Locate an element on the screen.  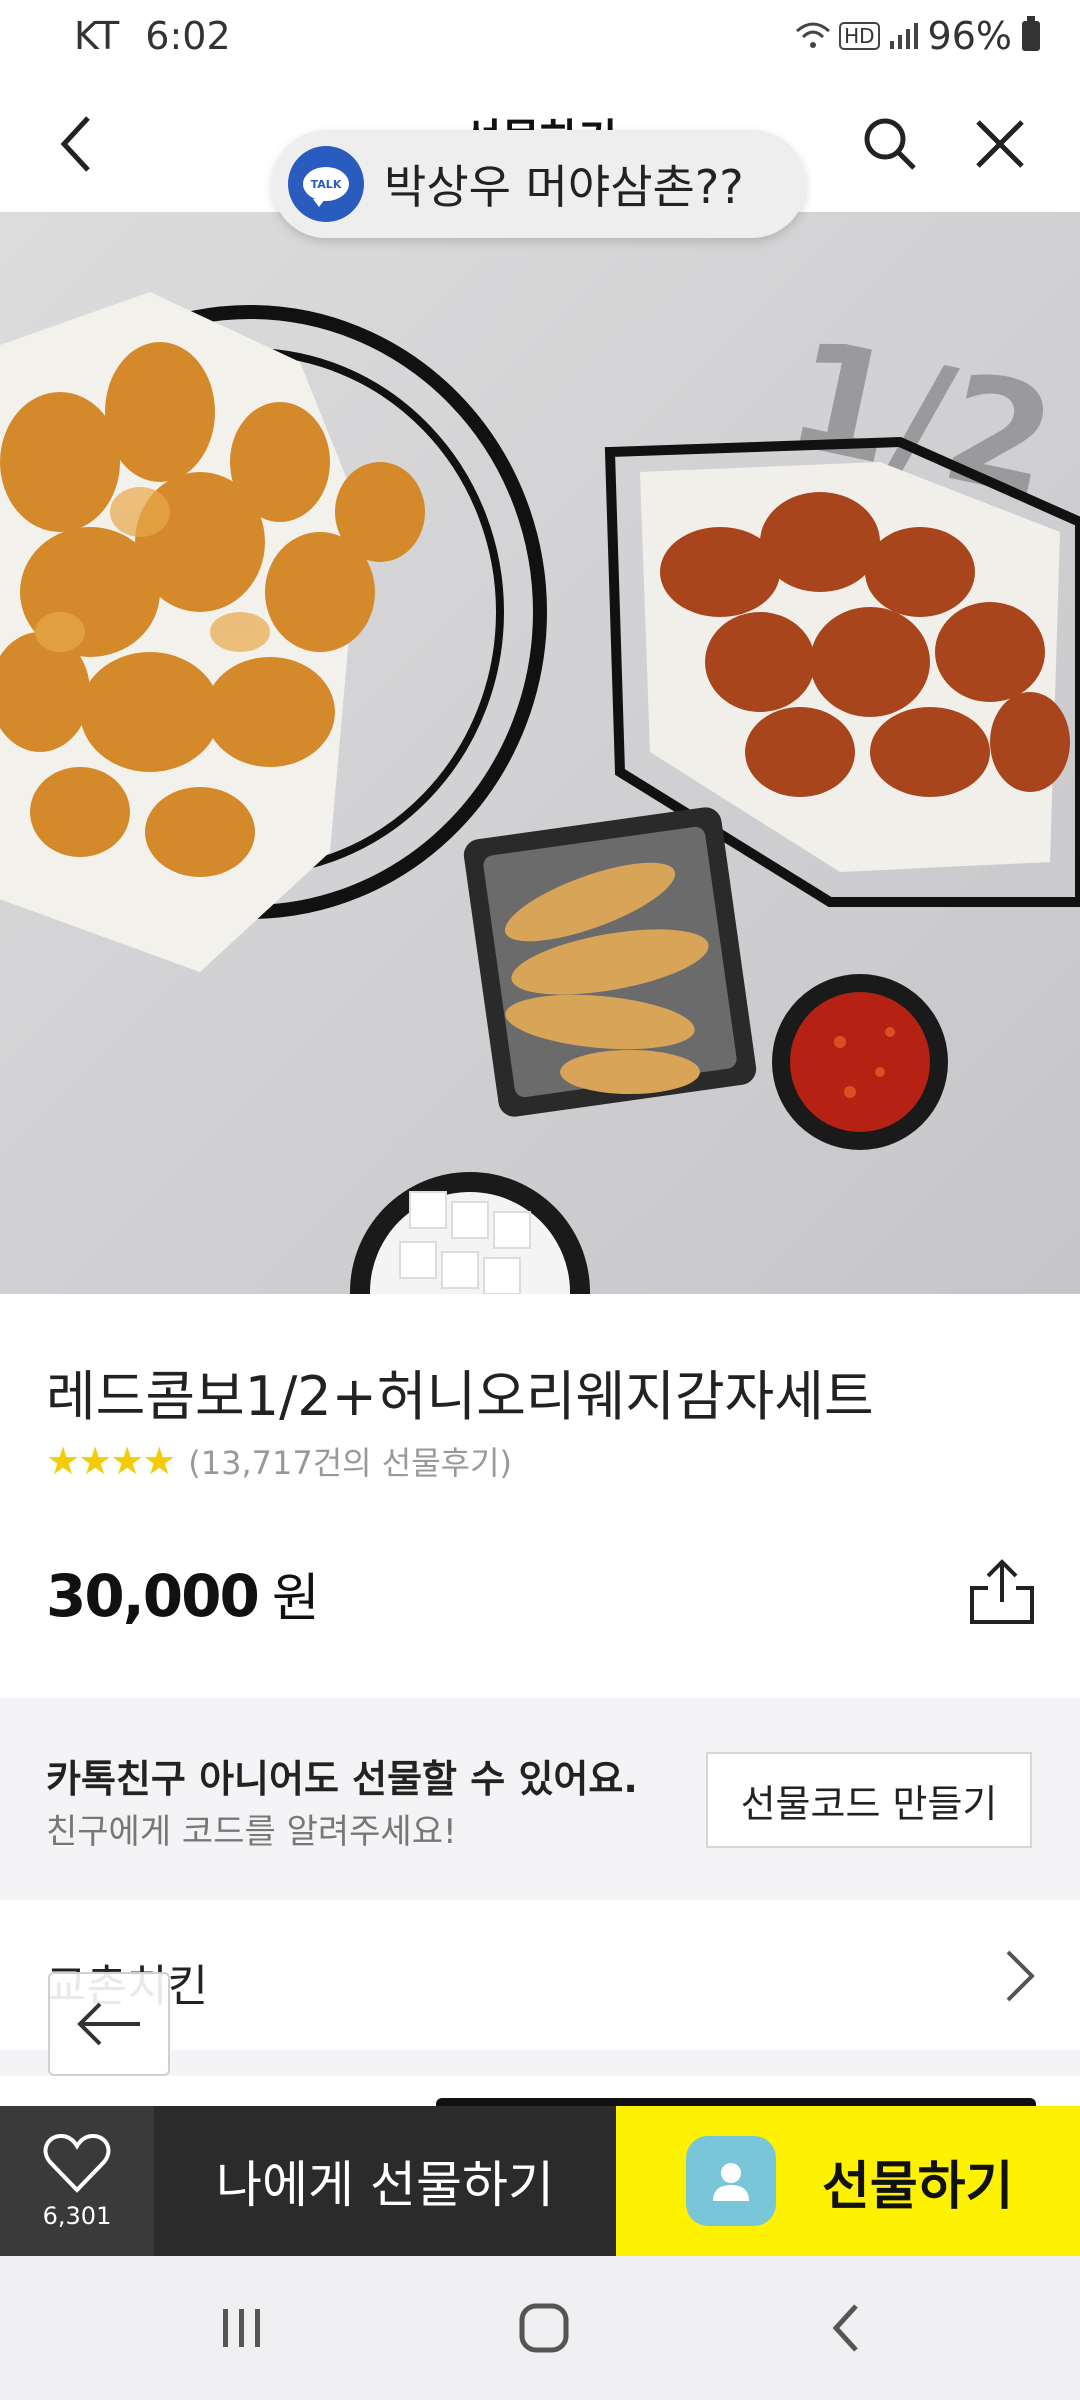
carrier-label: KT is located at coordinates (97, 36).